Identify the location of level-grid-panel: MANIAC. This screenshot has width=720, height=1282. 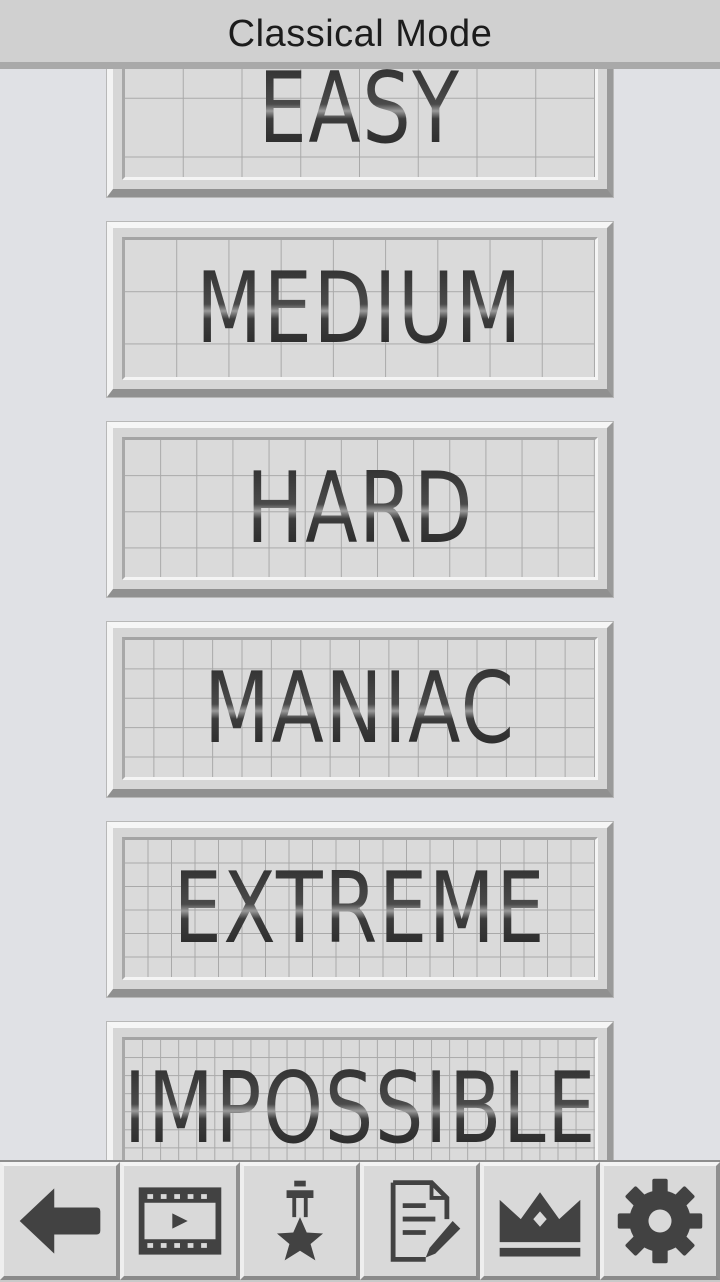
(360, 708).